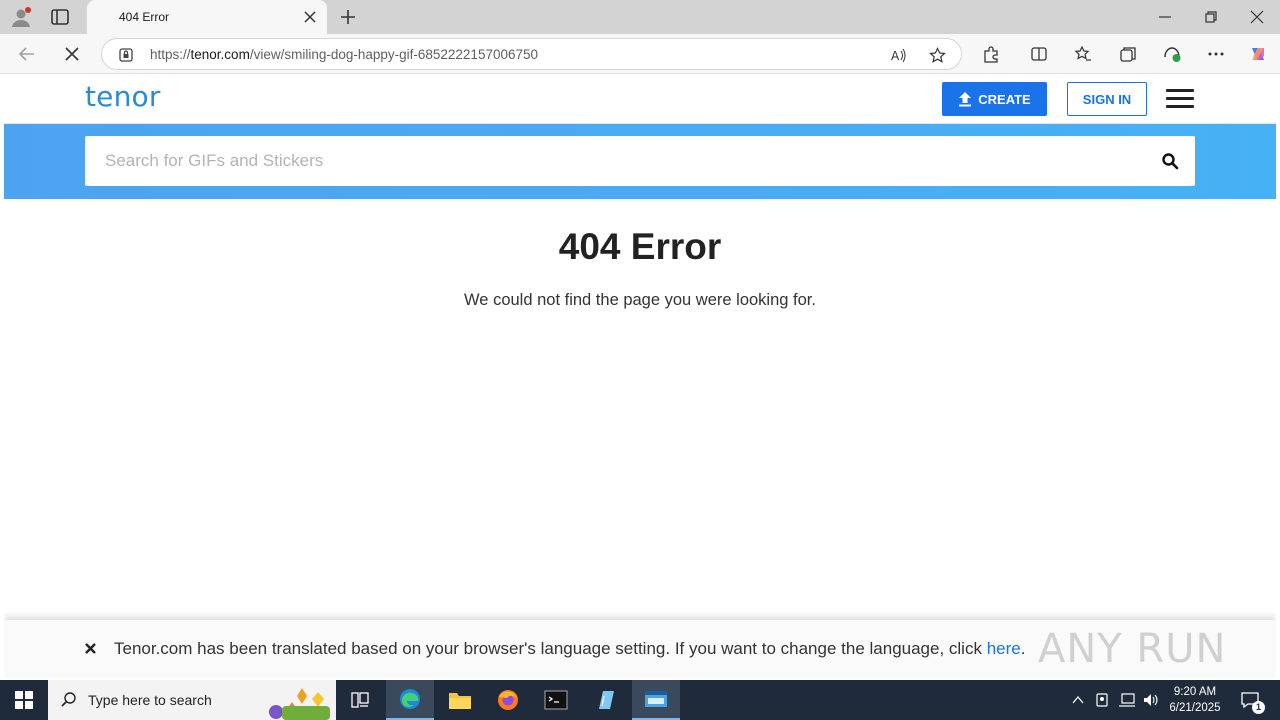 The width and height of the screenshot is (1280, 720). I want to click on tab-title: 404 Error, so click(144, 17).